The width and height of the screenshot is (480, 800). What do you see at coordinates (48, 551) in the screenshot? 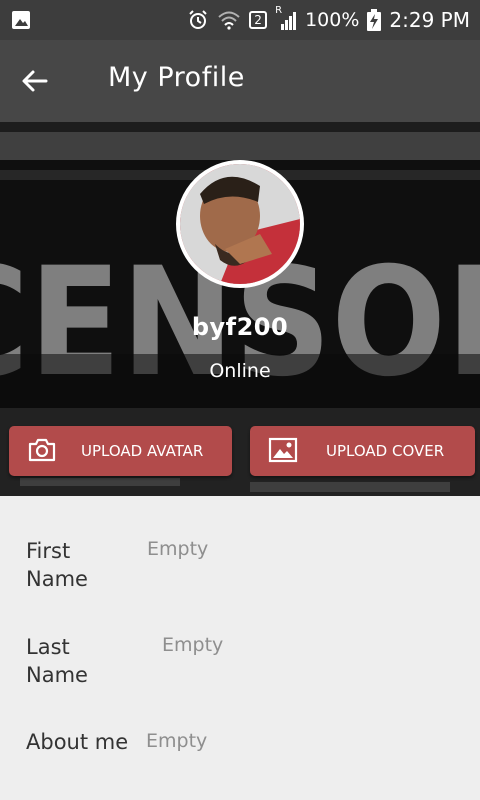
I see `first-name-label-line1: First` at bounding box center [48, 551].